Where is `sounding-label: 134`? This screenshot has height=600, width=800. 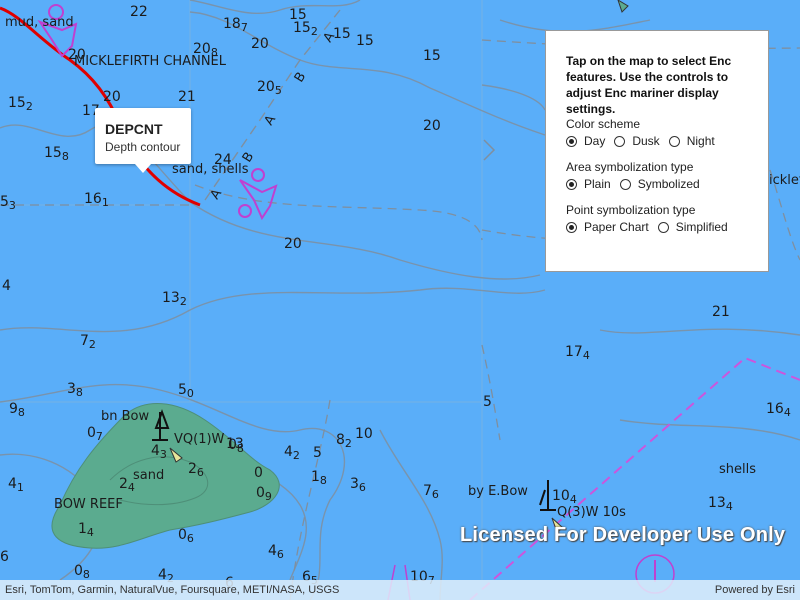
sounding-label: 134 is located at coordinates (720, 504).